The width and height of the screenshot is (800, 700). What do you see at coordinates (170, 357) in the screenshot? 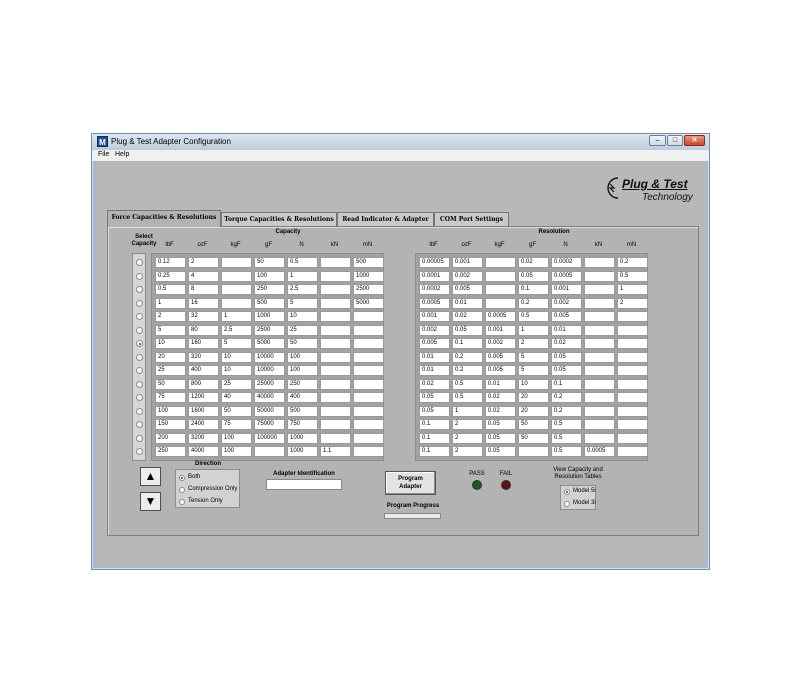
I see `capacity-cell: 20` at bounding box center [170, 357].